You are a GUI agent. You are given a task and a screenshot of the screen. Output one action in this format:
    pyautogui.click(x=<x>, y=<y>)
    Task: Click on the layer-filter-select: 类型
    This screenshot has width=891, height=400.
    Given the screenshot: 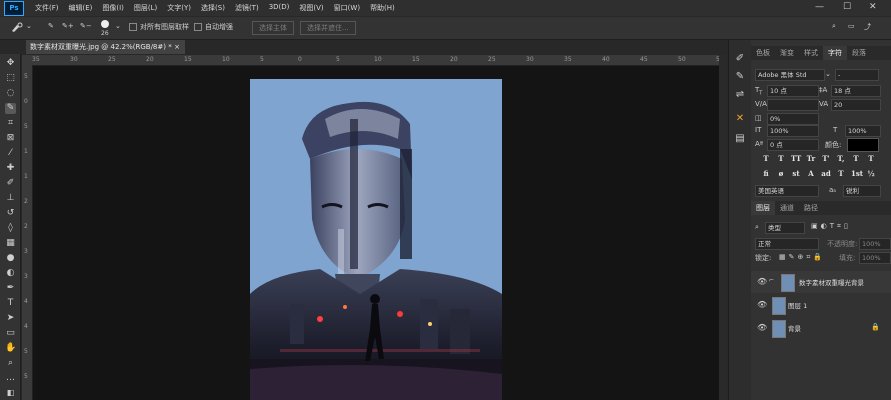 What is the action you would take?
    pyautogui.click(x=785, y=228)
    